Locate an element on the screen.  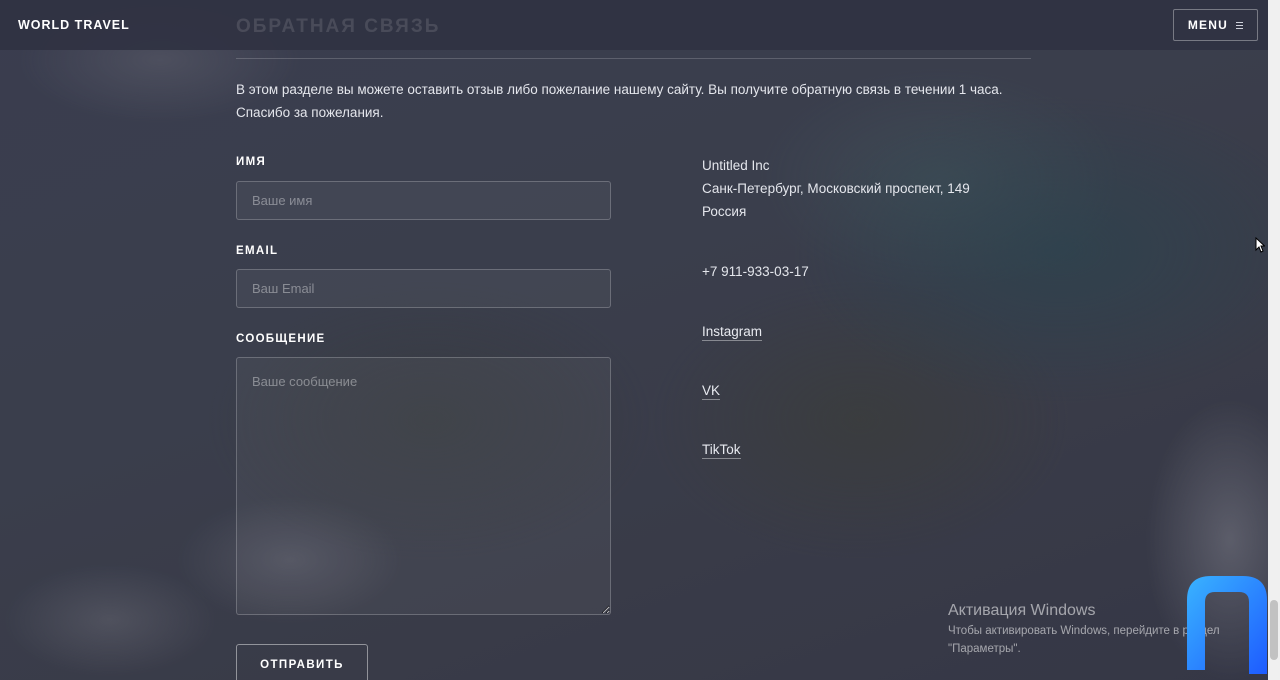
company-country: Россия is located at coordinates (724, 211).